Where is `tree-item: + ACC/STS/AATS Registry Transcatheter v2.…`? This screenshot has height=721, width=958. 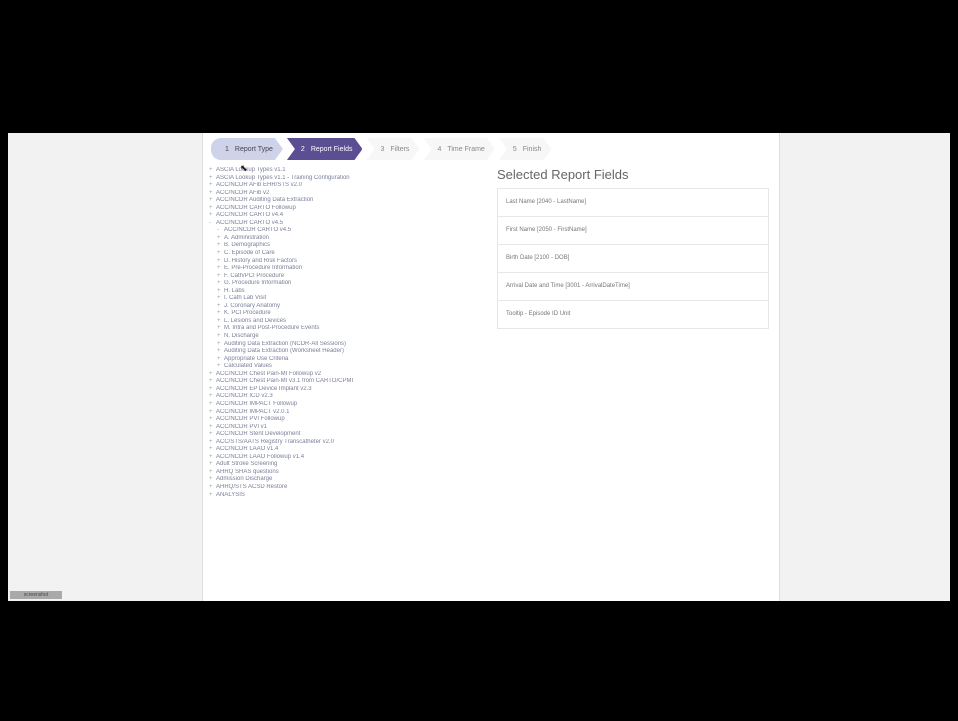 tree-item: + ACC/STS/AATS Registry Transcatheter v2.… is located at coordinates (349, 443).